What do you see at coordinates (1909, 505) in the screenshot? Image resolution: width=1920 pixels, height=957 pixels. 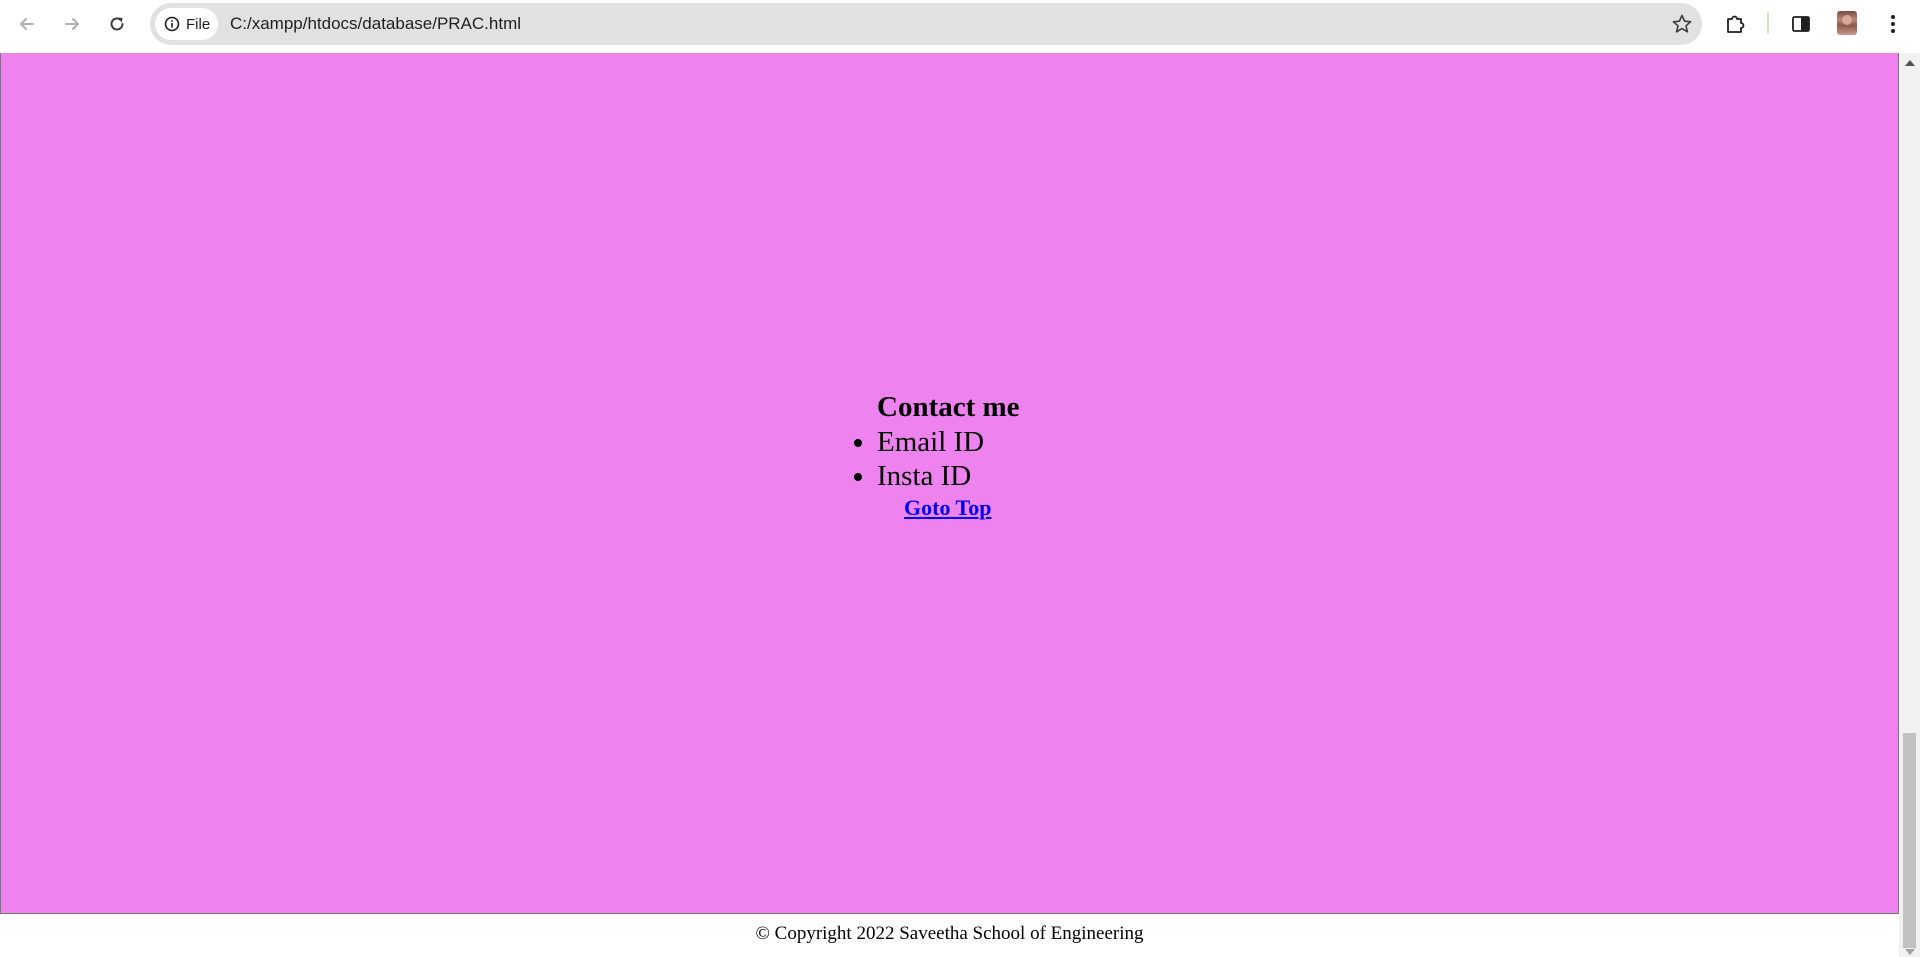 I see `page-scrollbar` at bounding box center [1909, 505].